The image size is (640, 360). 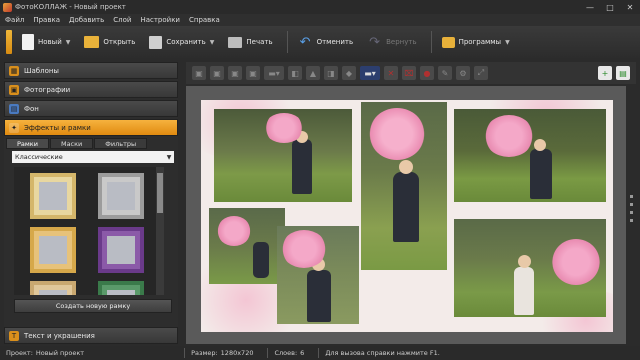 What do you see at coordinates (31, 108) in the screenshot?
I see `section-background-label: Фон` at bounding box center [31, 108].